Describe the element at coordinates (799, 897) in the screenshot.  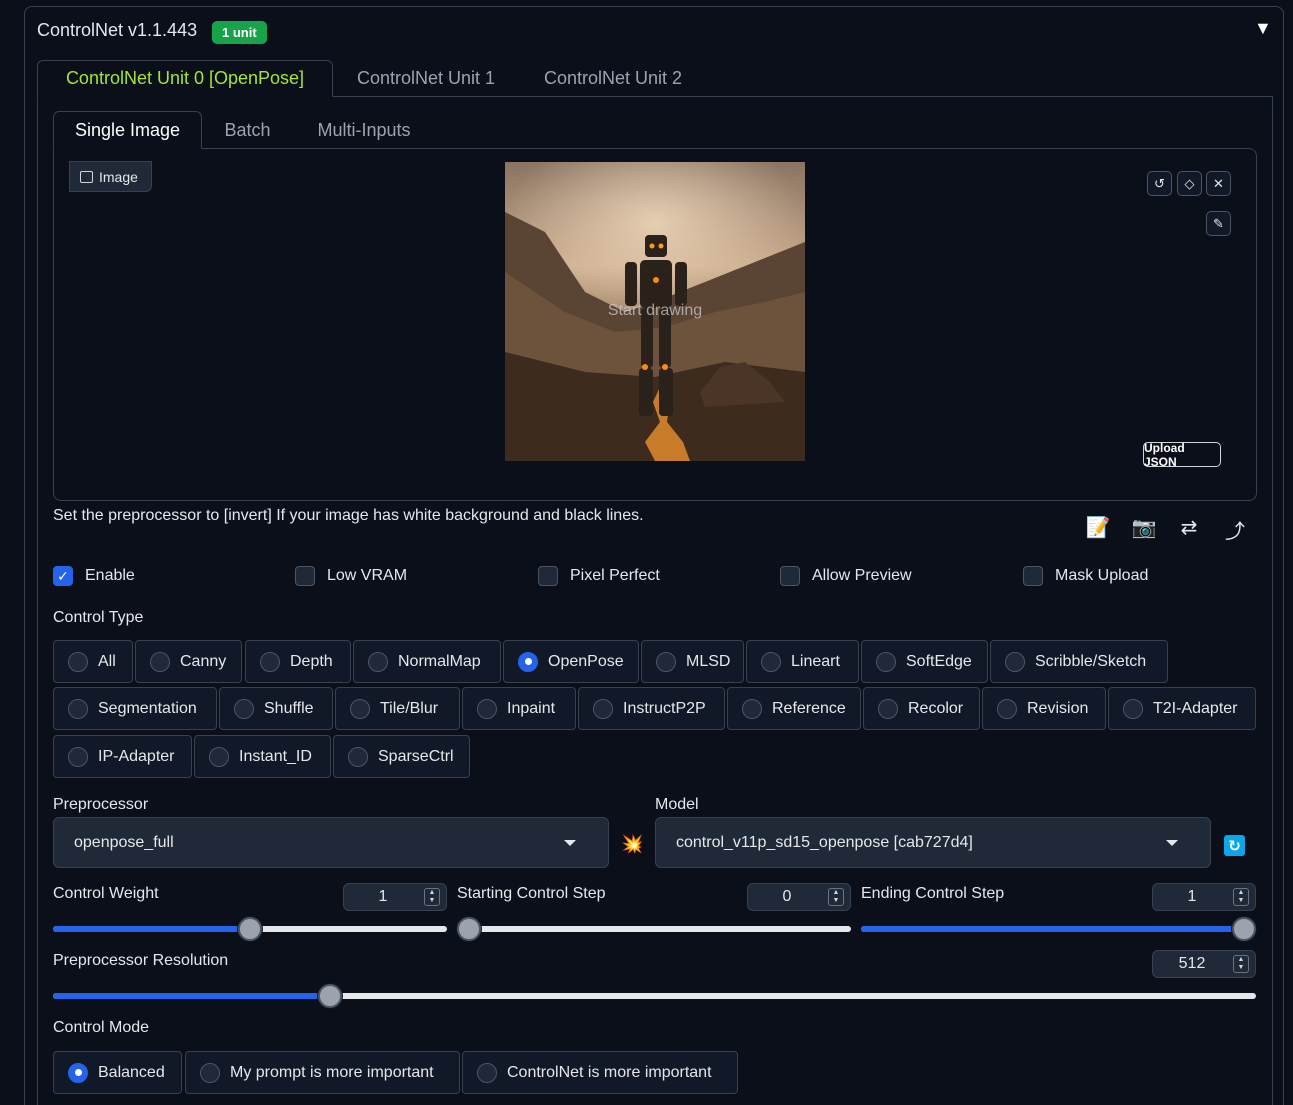
I see `starting-step-input: 0 ▲ ▼` at that location.